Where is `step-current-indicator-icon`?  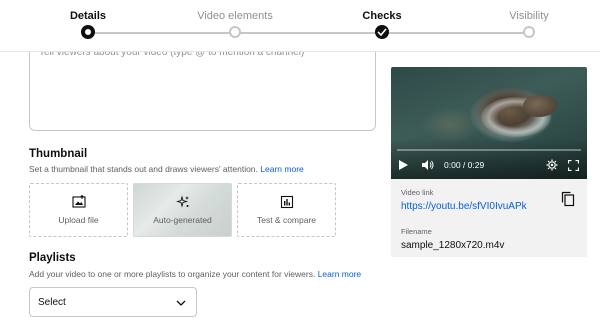 step-current-indicator-icon is located at coordinates (88, 32).